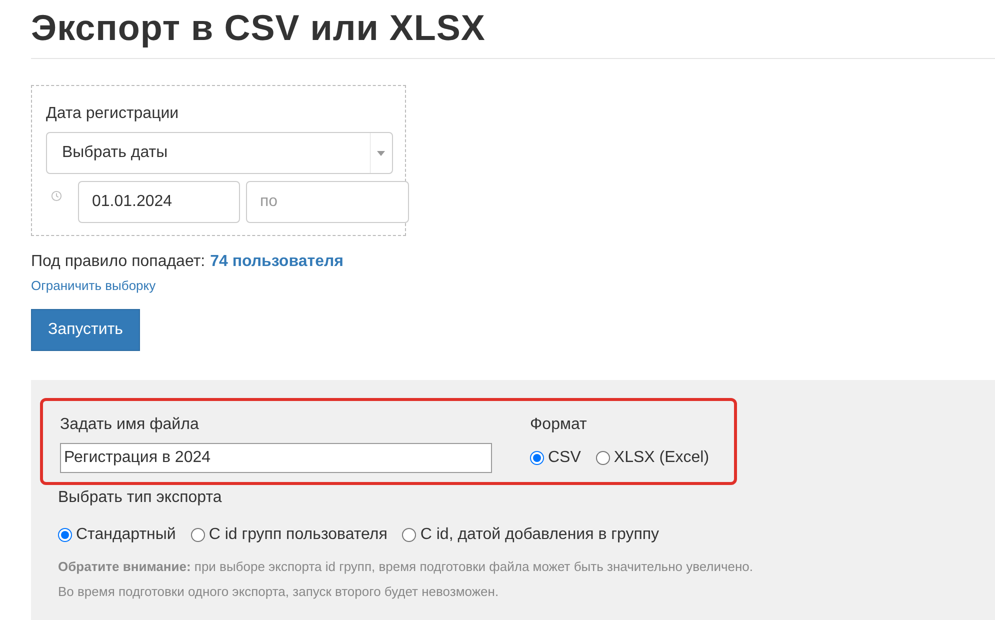 The height and width of the screenshot is (620, 995). I want to click on field-label: Формат, so click(559, 424).